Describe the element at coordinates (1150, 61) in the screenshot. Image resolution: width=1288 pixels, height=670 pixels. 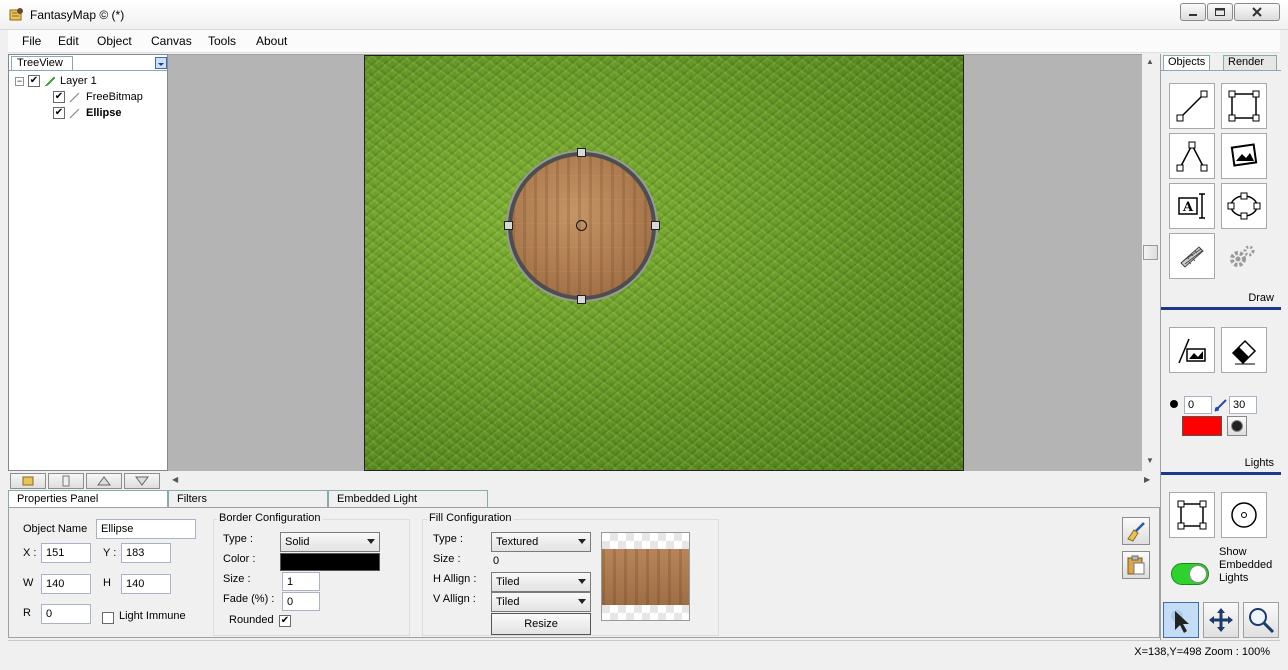
I see `scroll-up-icon: ▲` at that location.